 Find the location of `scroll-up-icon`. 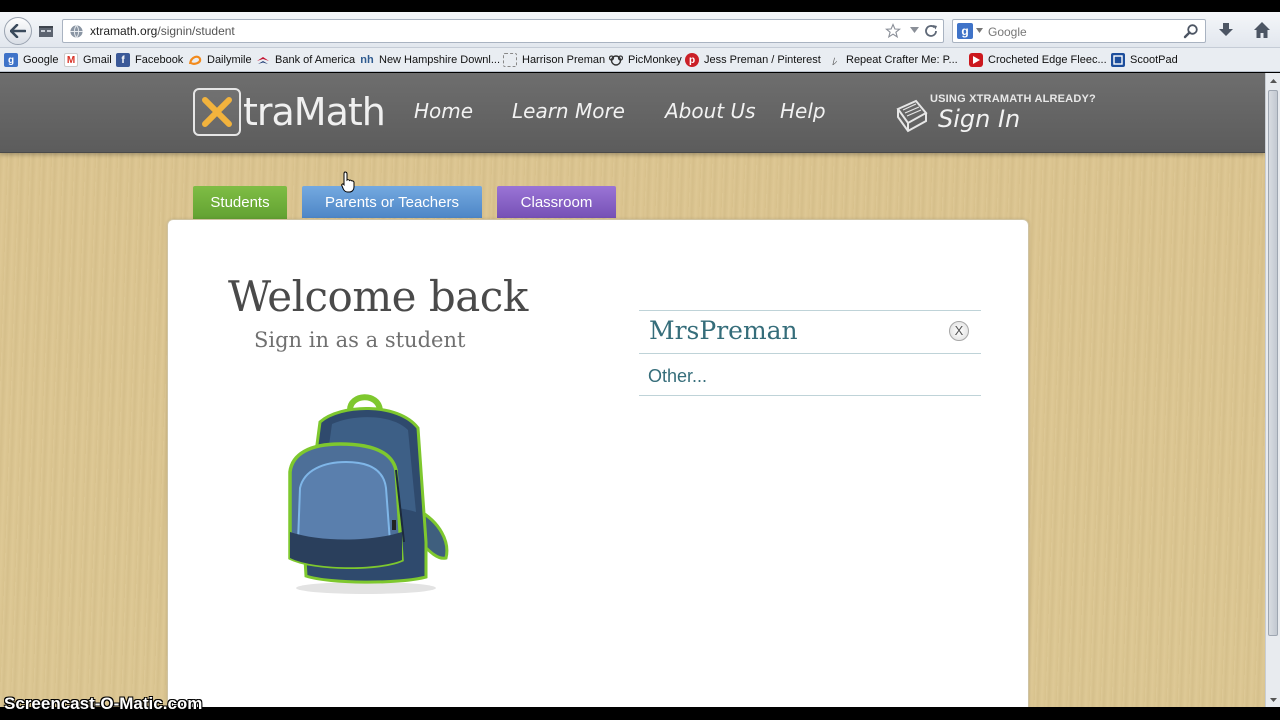

scroll-up-icon is located at coordinates (1273, 80).